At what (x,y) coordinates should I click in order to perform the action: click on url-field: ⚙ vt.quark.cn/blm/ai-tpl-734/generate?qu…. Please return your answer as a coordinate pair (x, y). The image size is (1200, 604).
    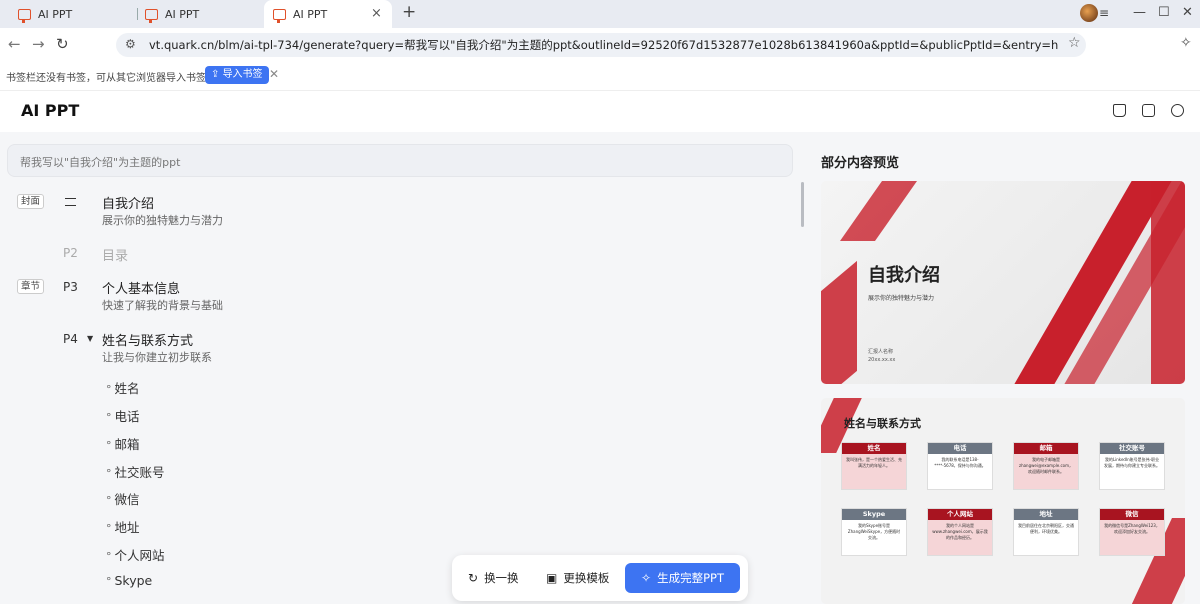
    Looking at the image, I should click on (601, 45).